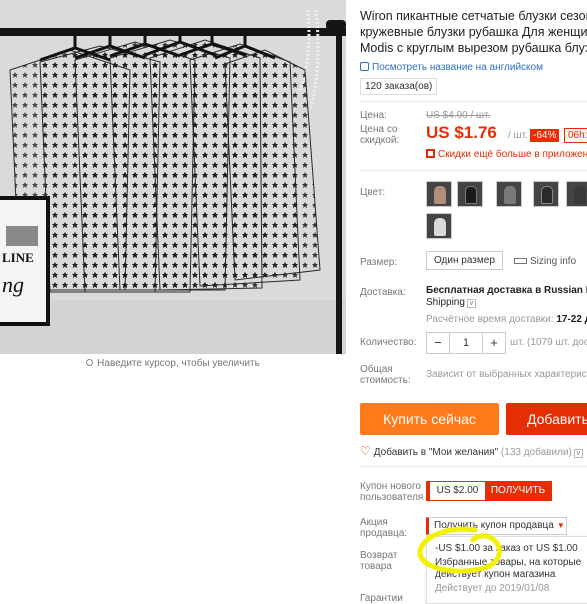 Image resolution: width=587 pixels, height=604 pixels. I want to click on wishlist-text: Добавить в "Мои желания", so click(436, 452).